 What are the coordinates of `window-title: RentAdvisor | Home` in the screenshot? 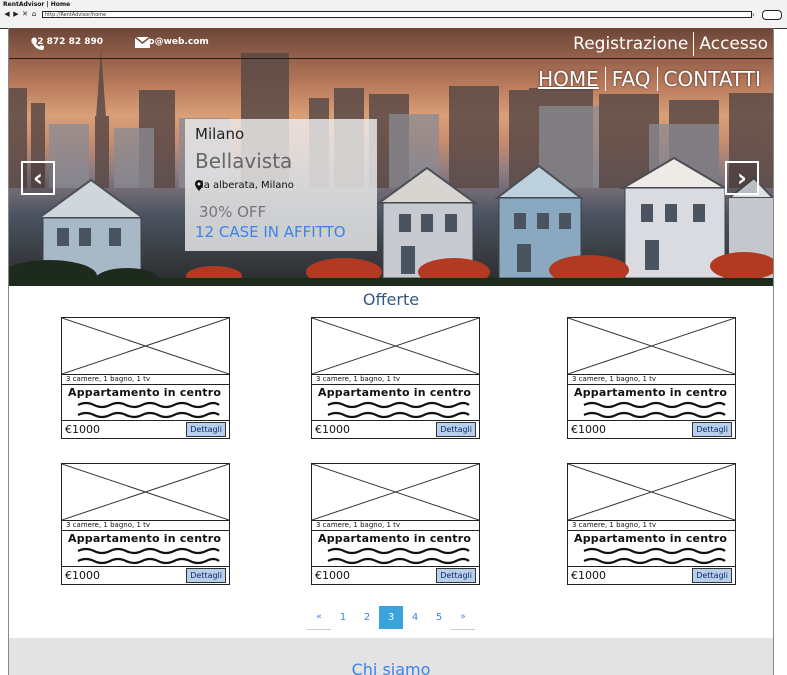 It's located at (37, 4).